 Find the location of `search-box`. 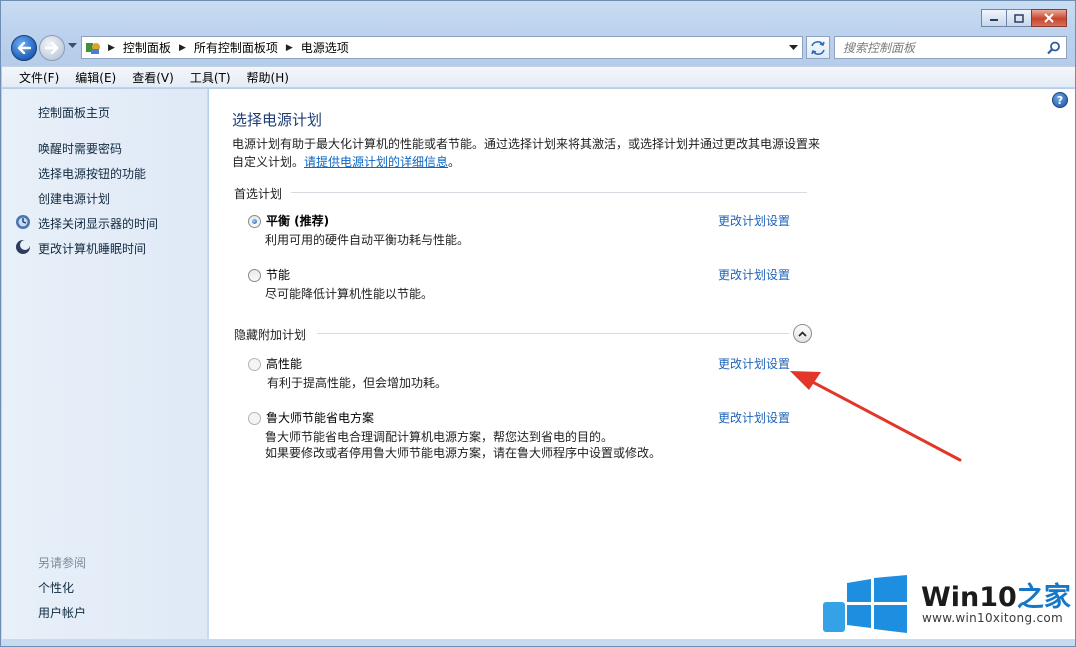

search-box is located at coordinates (950, 47).